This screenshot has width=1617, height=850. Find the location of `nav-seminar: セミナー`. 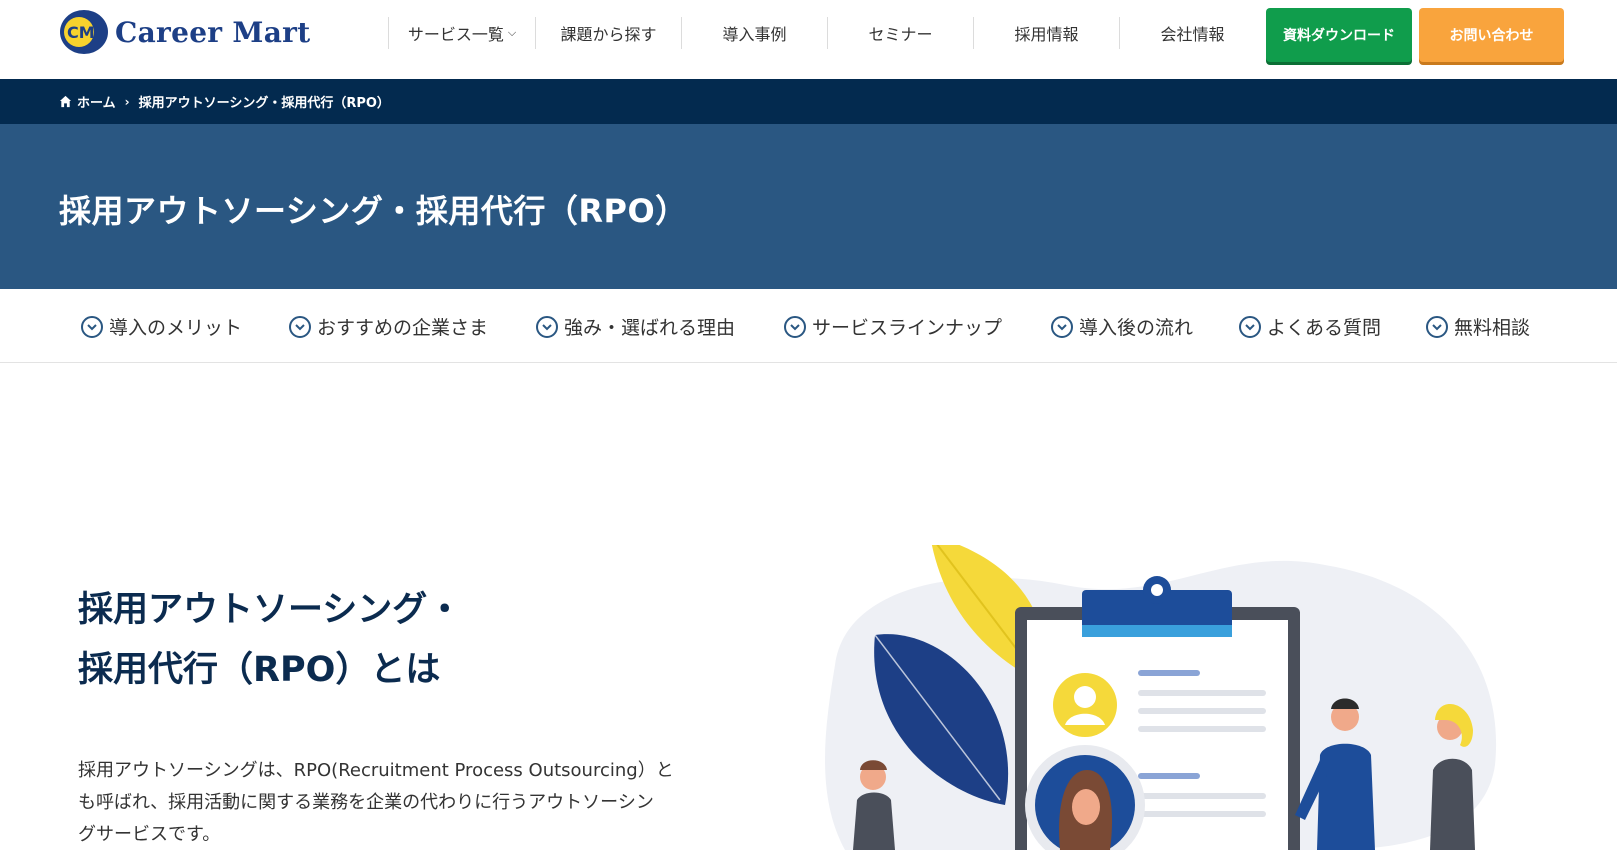

nav-seminar: セミナー is located at coordinates (900, 33).